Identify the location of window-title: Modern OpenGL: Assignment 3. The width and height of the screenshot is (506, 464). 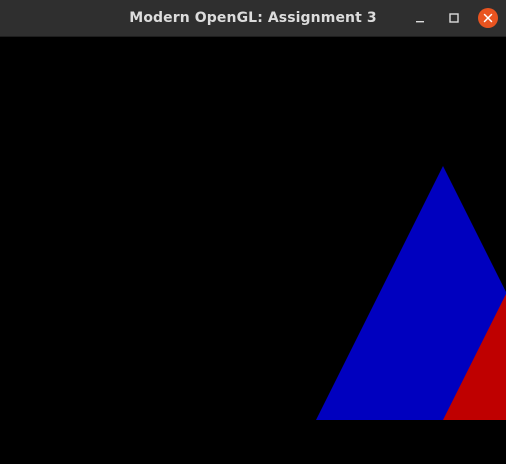
(253, 18).